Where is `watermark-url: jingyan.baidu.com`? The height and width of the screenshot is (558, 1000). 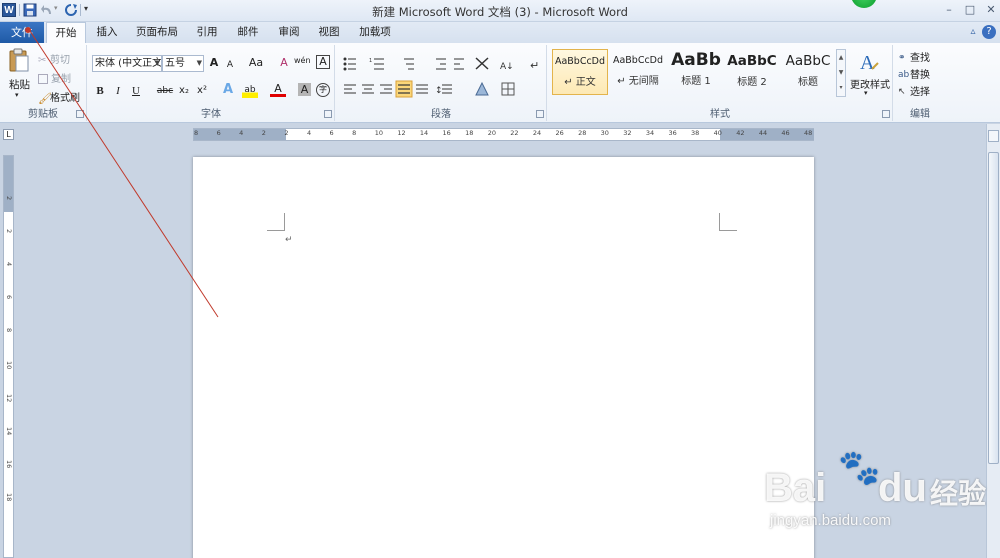
watermark-url: jingyan.baidu.com is located at coordinates (830, 520).